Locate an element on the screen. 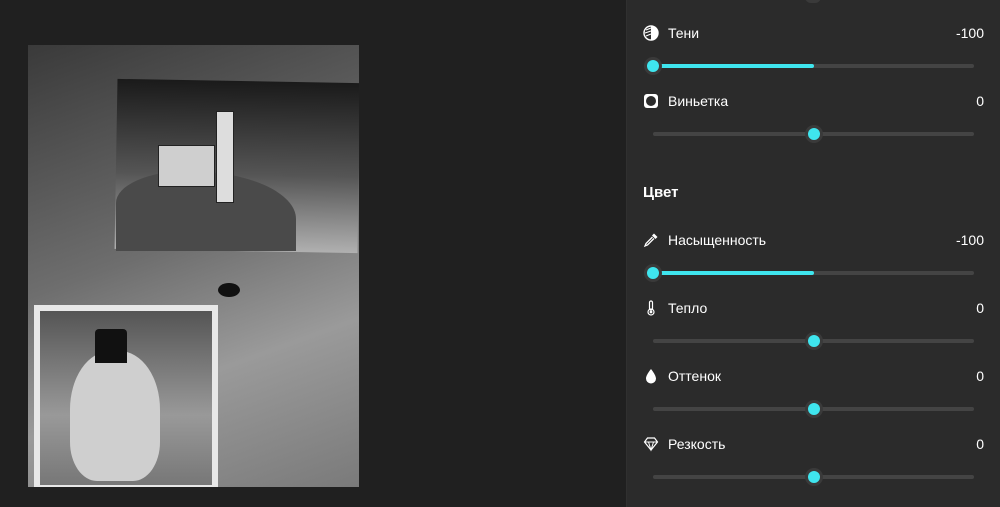 This screenshot has width=1000, height=507. shadows-icon is located at coordinates (651, 33).